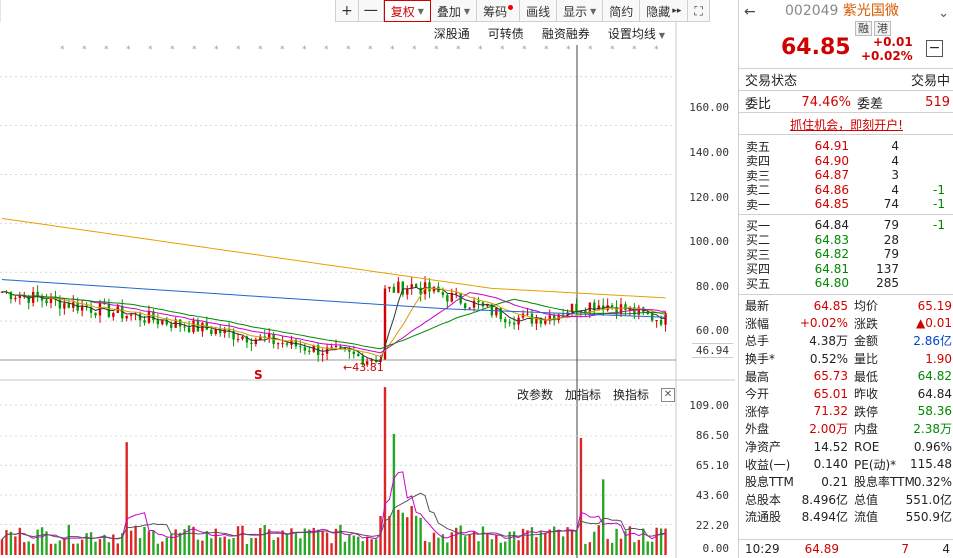  I want to click on zoom-in-button: +, so click(347, 11).